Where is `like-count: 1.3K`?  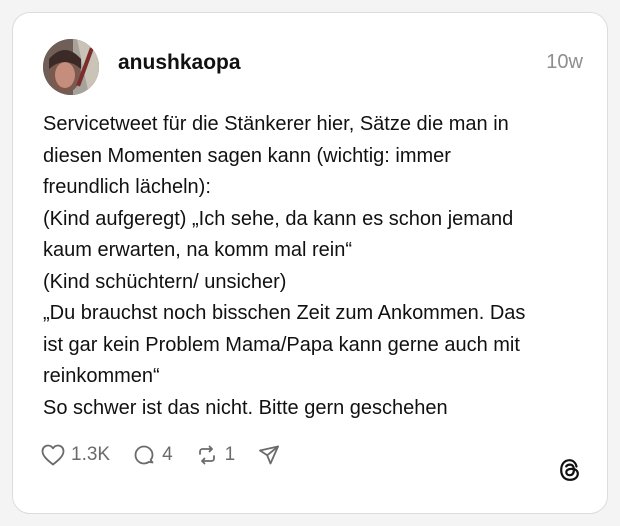
like-count: 1.3K is located at coordinates (91, 454).